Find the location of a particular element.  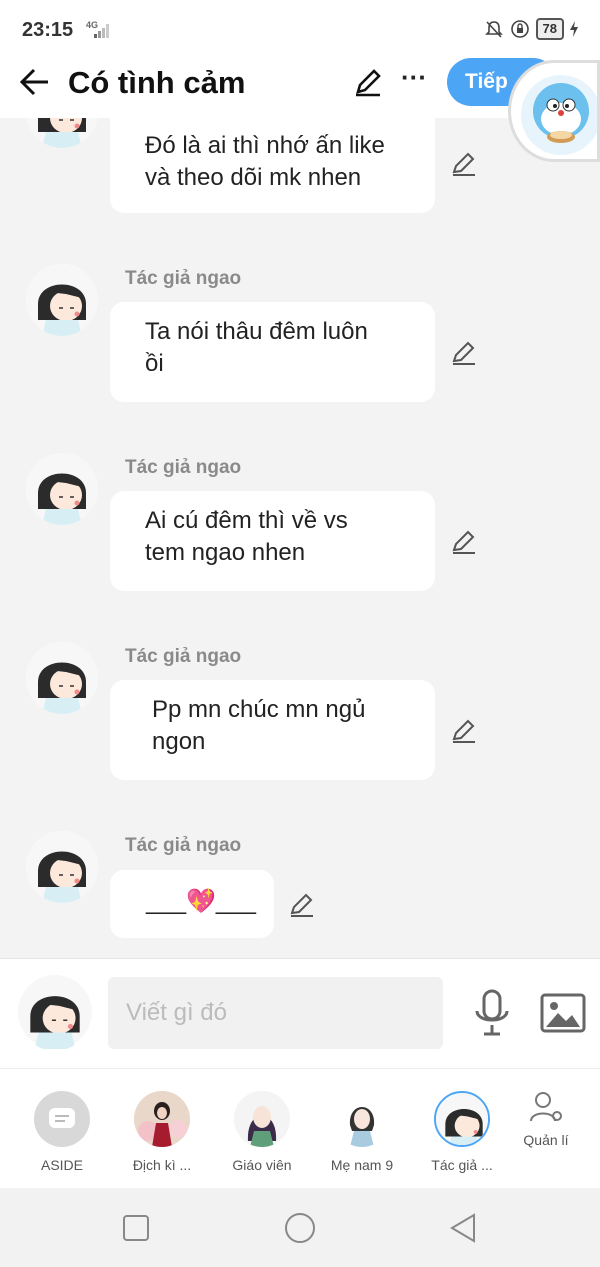

status-bar: 23:15 4G 78 is located at coordinates (300, 28).